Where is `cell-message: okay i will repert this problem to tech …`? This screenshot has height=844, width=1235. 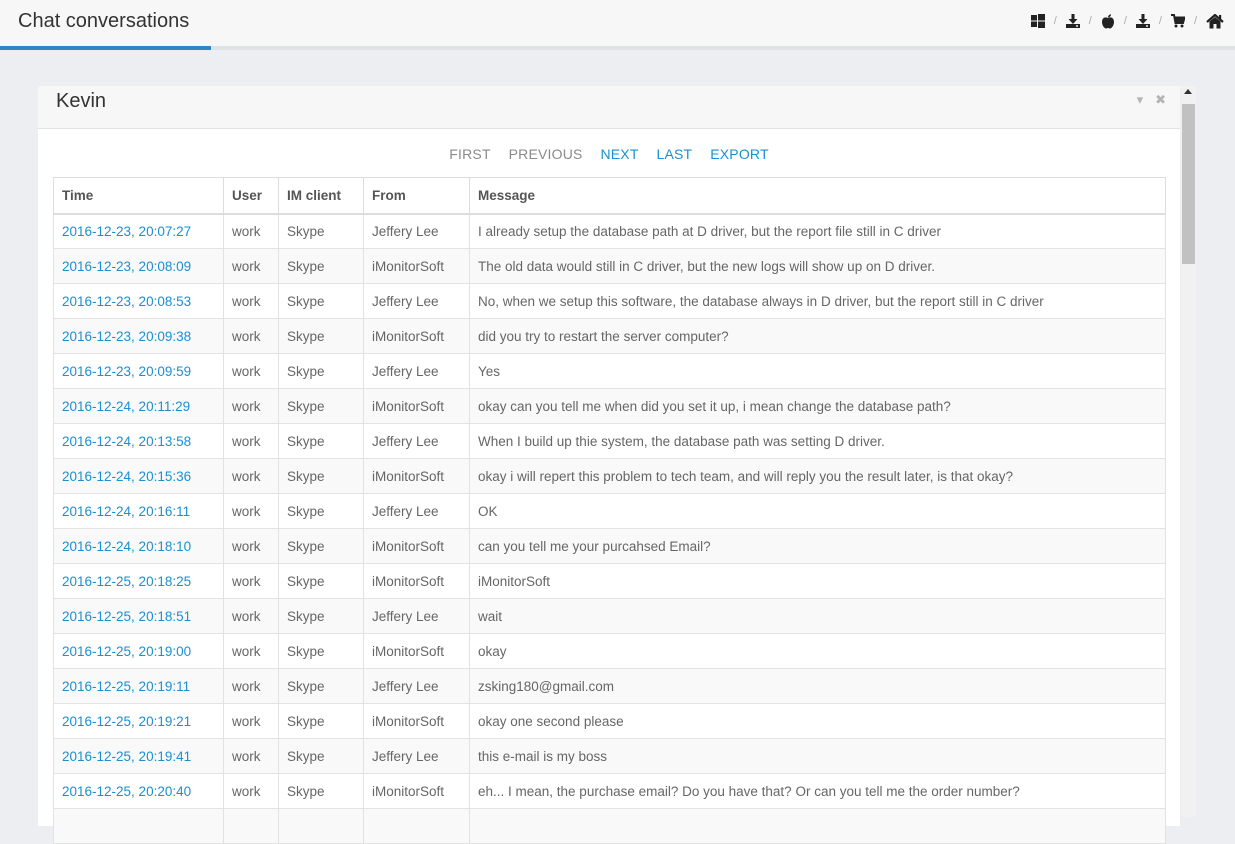
cell-message: okay i will repert this problem to tech … is located at coordinates (817, 476).